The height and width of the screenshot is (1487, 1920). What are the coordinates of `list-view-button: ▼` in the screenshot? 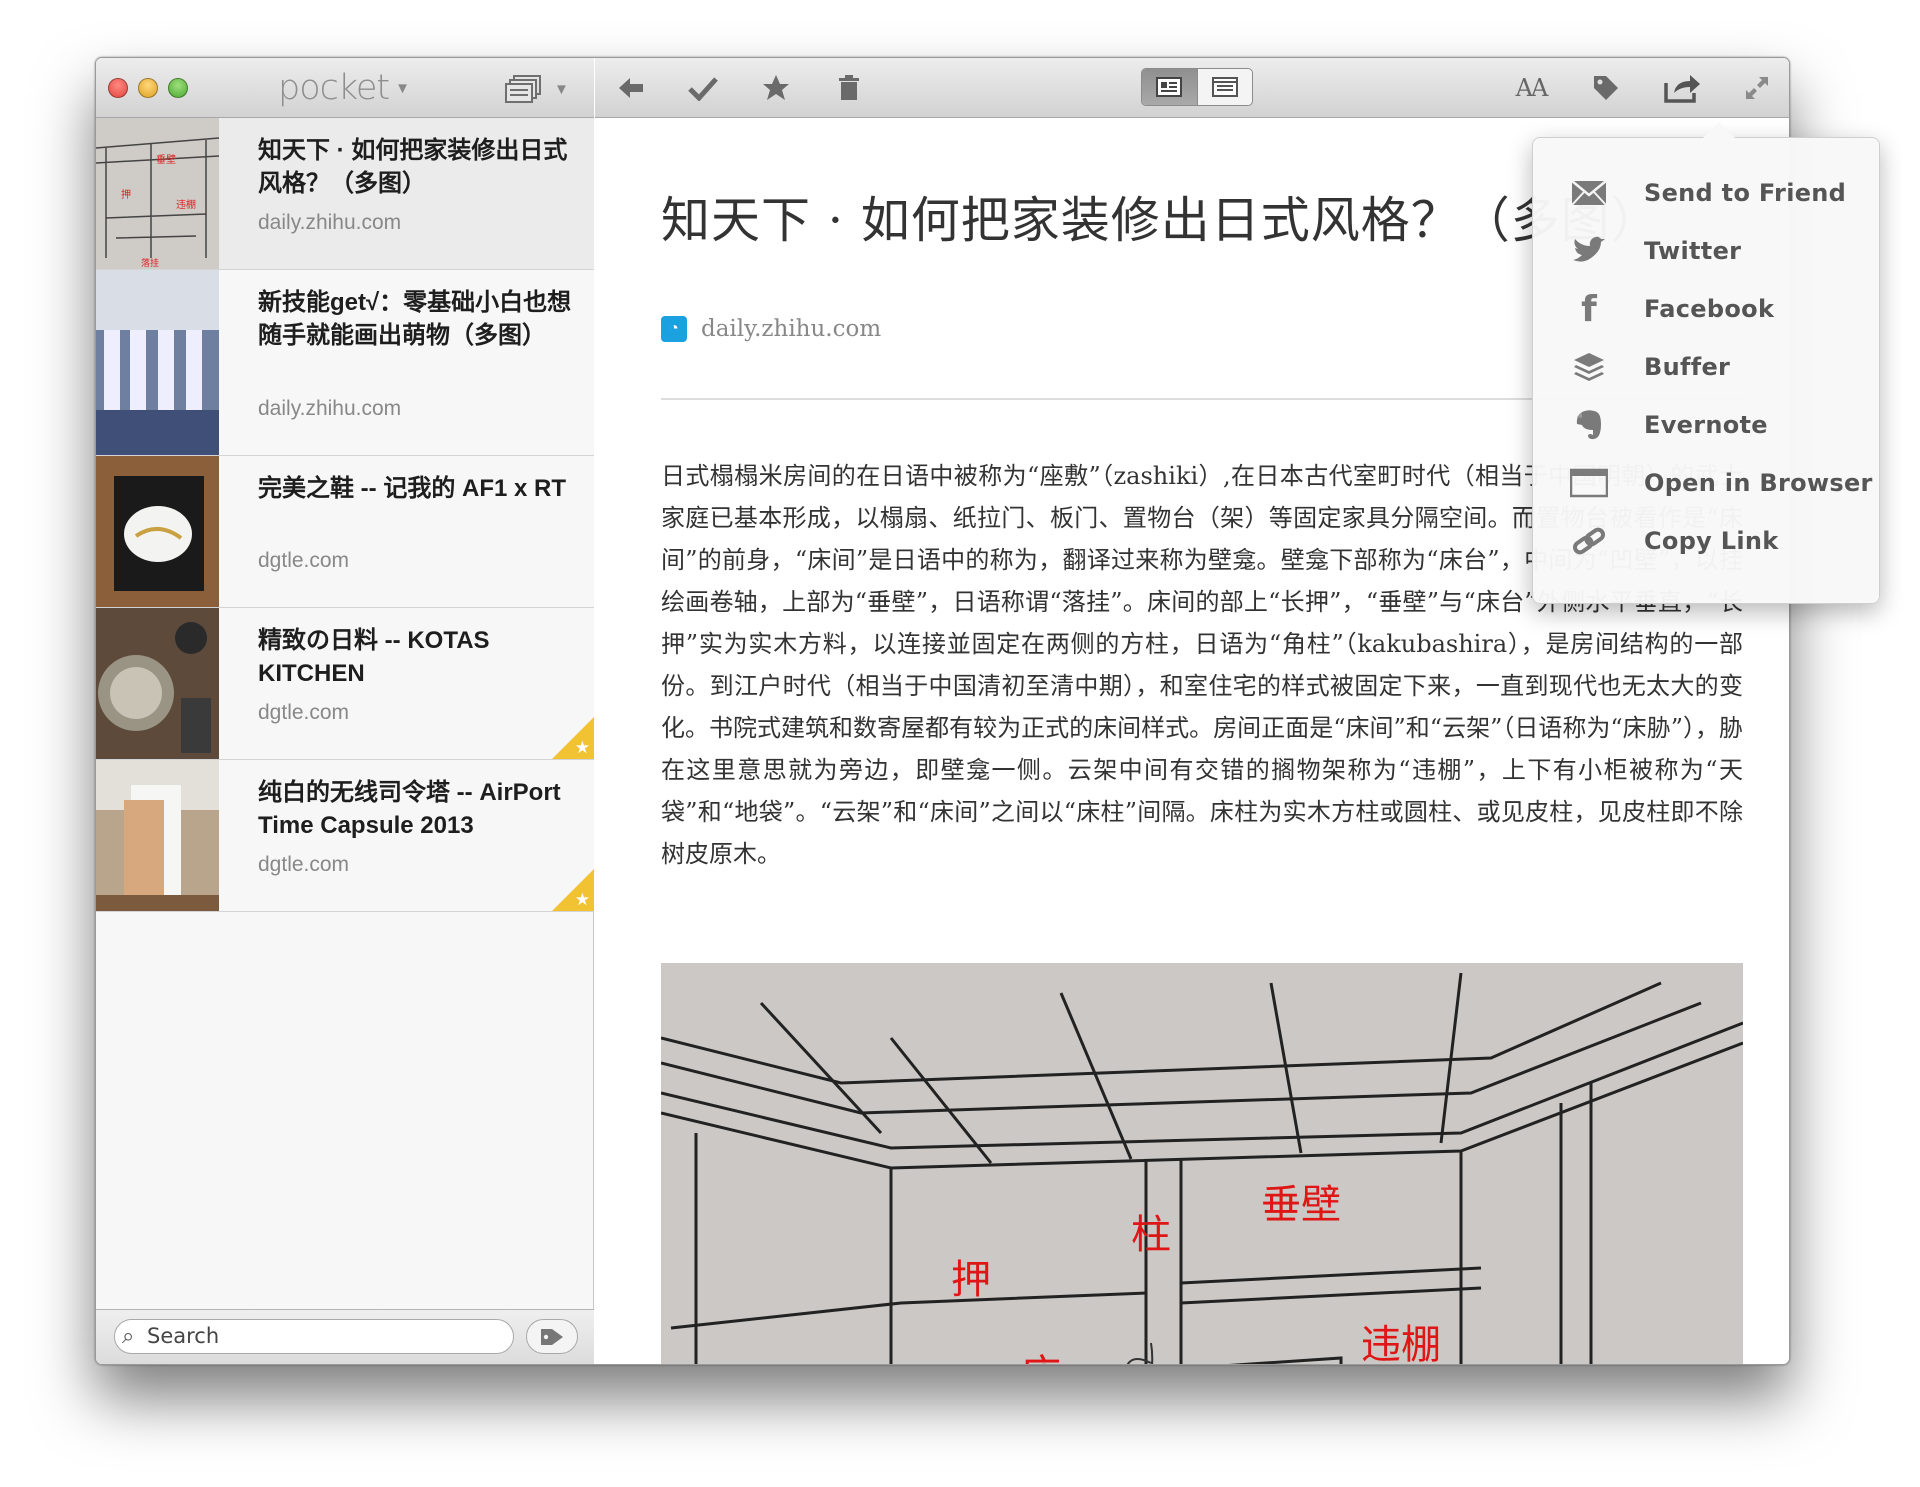 It's located at (544, 89).